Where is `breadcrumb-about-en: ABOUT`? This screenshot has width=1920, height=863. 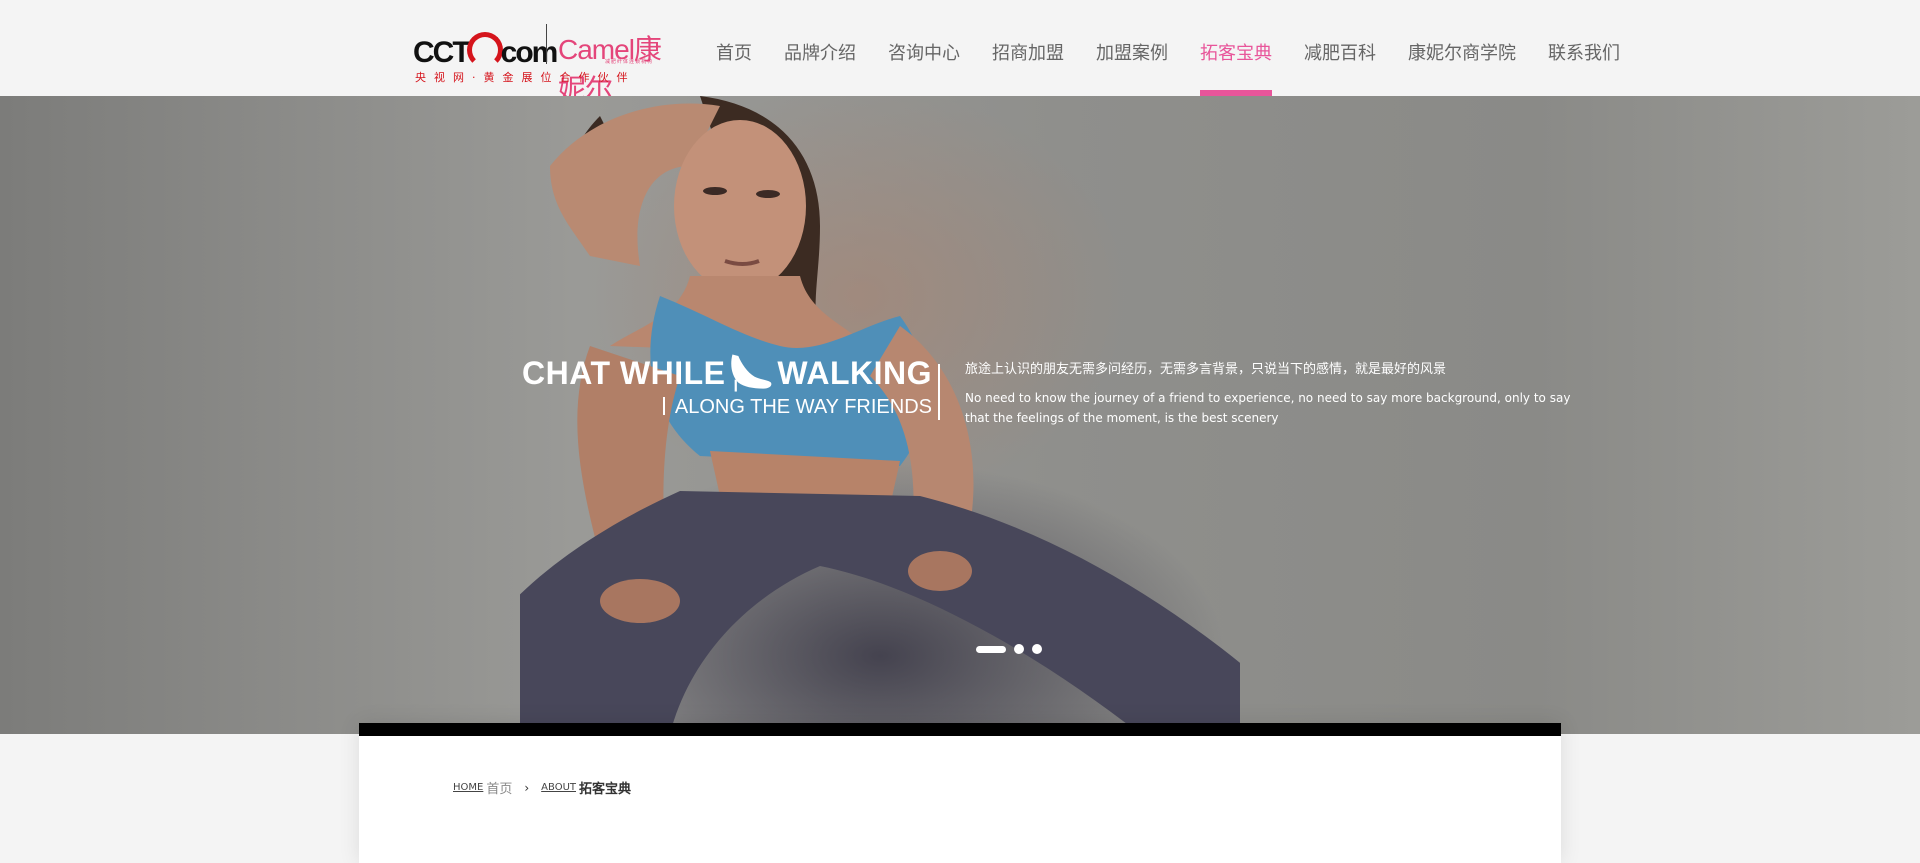 breadcrumb-about-en: ABOUT is located at coordinates (558, 787).